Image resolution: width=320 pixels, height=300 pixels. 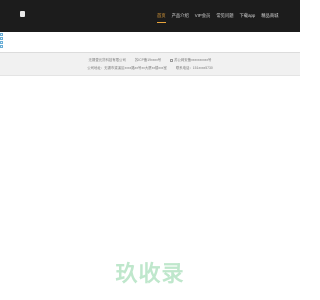 I want to click on nav-item-vip: VIP会员, so click(x=203, y=16).